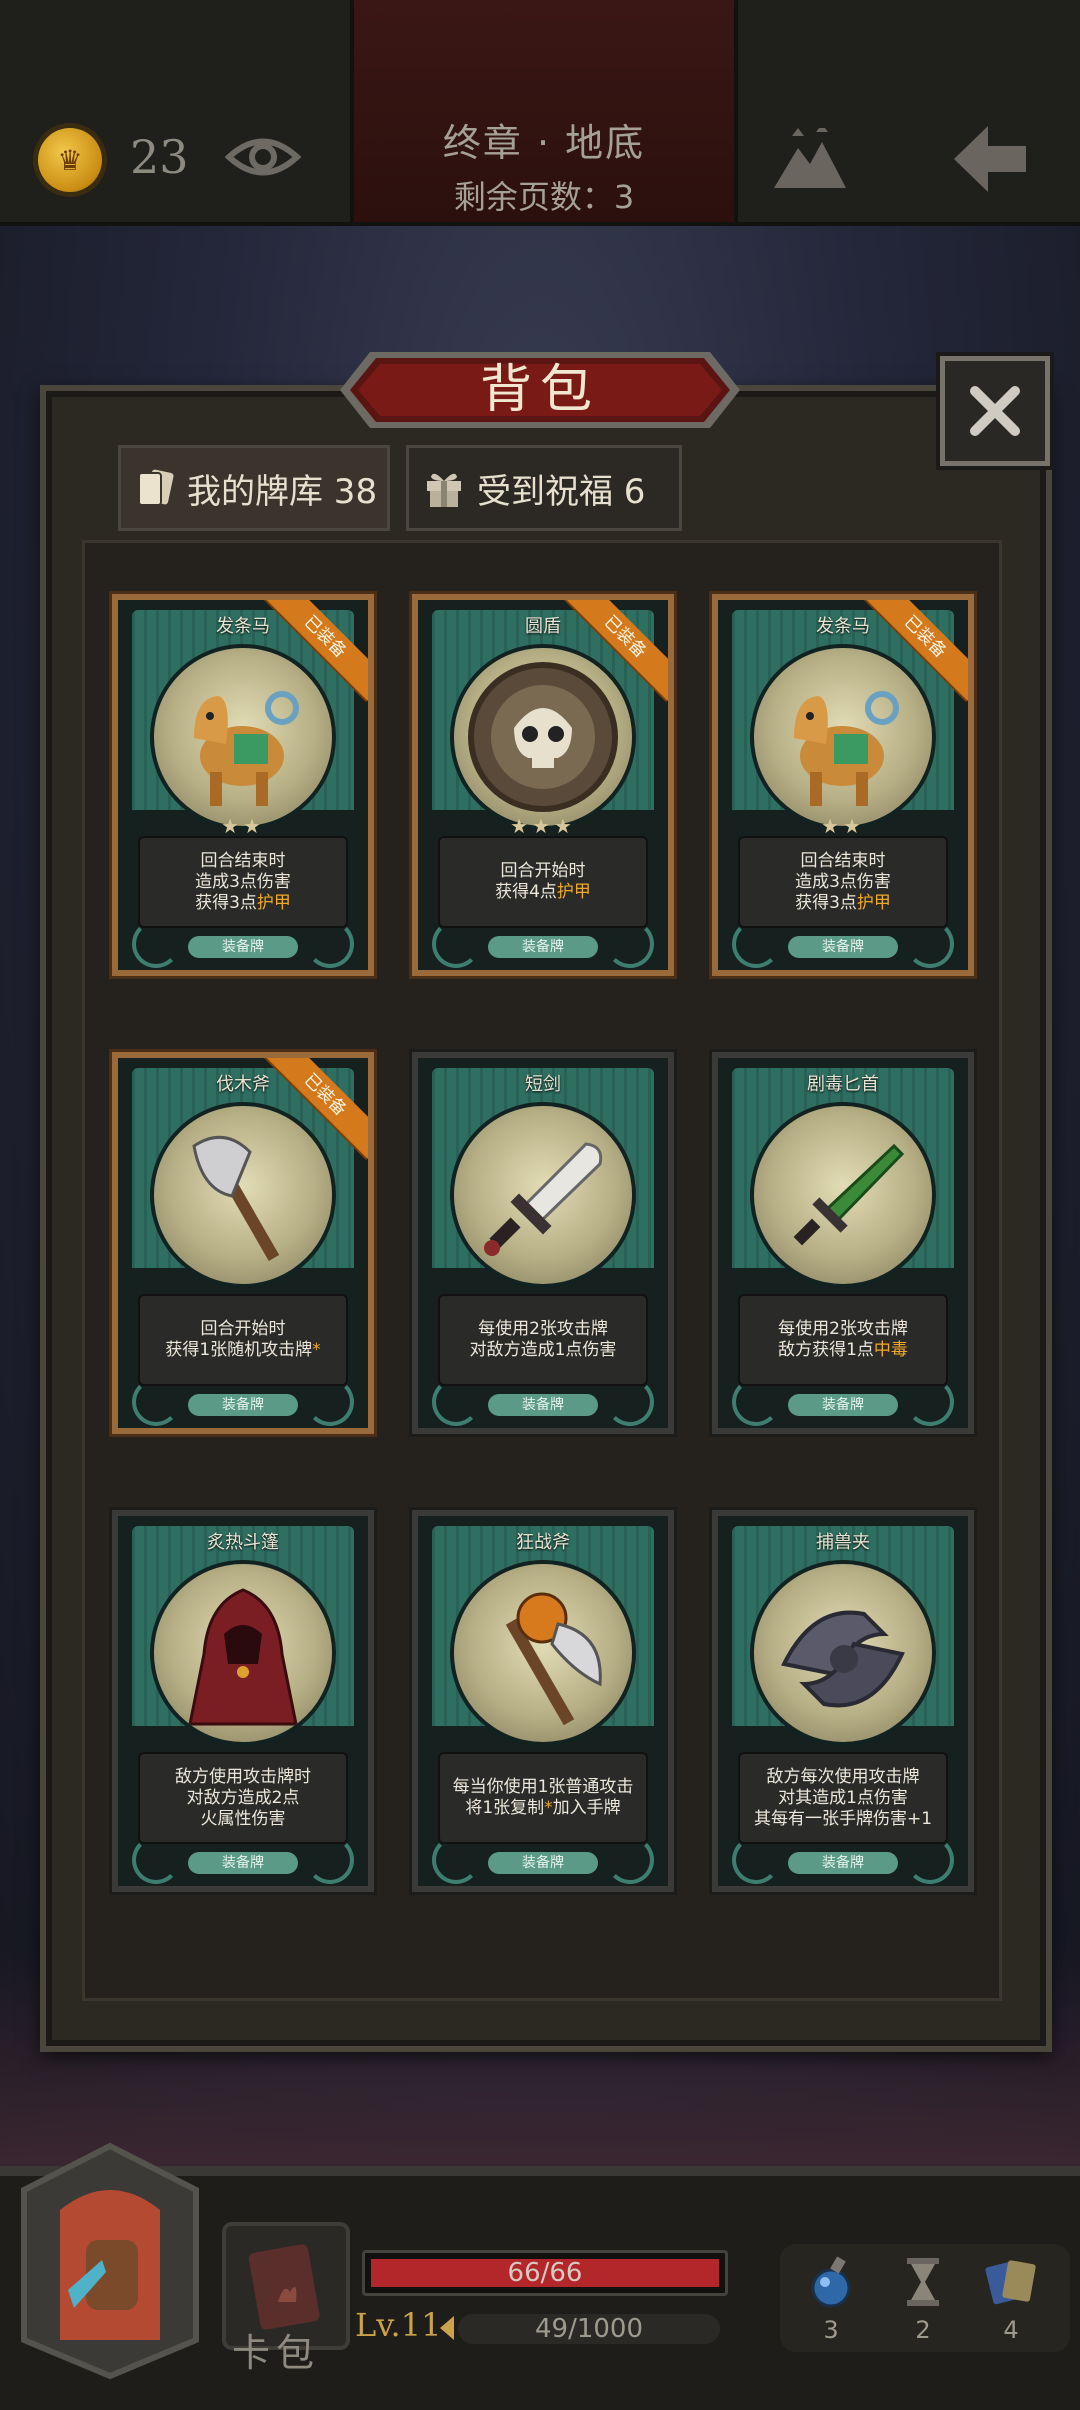 Image resolution: width=1080 pixels, height=2410 pixels. What do you see at coordinates (243, 1776) in the screenshot?
I see `description-text: 敌方使用攻击牌时` at bounding box center [243, 1776].